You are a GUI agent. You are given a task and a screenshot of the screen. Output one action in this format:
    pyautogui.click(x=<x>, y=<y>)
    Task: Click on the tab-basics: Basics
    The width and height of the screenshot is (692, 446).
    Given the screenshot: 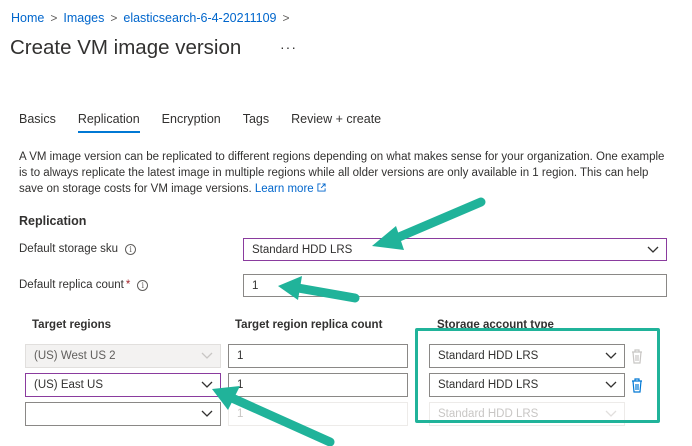 What is the action you would take?
    pyautogui.click(x=37, y=122)
    